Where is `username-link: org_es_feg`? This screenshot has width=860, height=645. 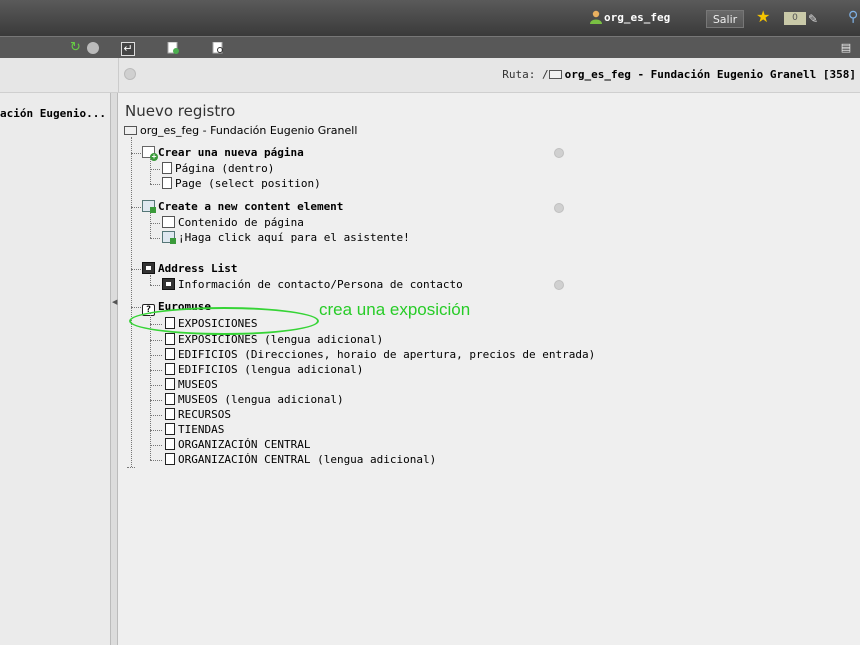
username-link: org_es_feg is located at coordinates (637, 17).